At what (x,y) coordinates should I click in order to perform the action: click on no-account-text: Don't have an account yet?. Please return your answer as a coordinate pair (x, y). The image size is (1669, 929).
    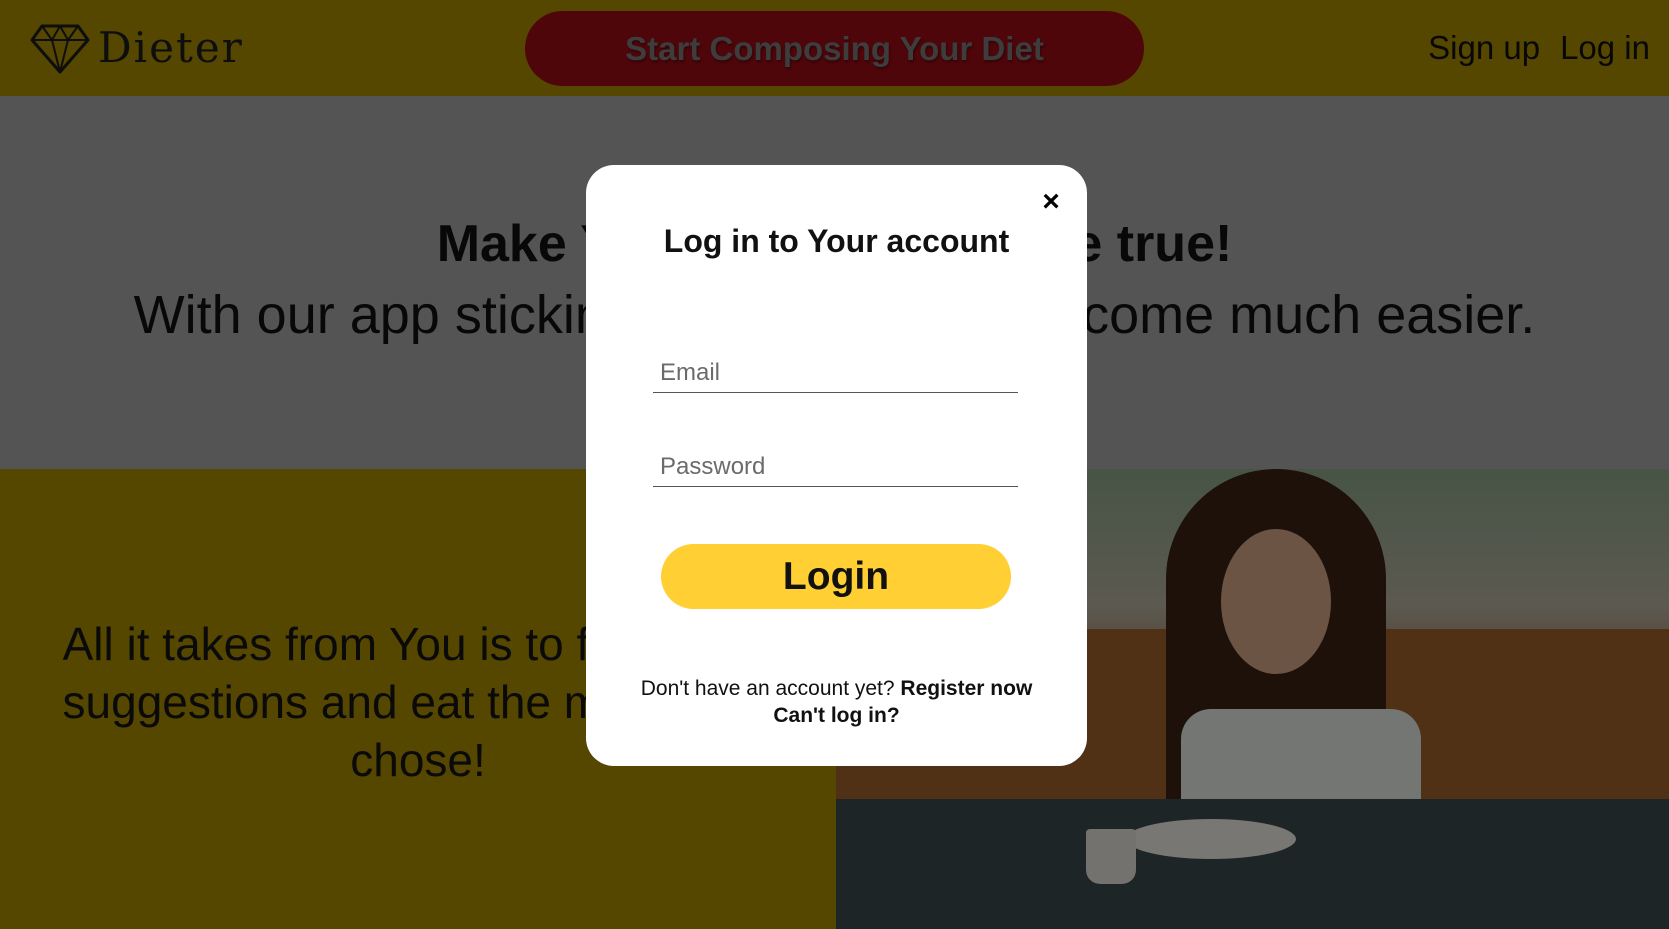
    Looking at the image, I should click on (767, 688).